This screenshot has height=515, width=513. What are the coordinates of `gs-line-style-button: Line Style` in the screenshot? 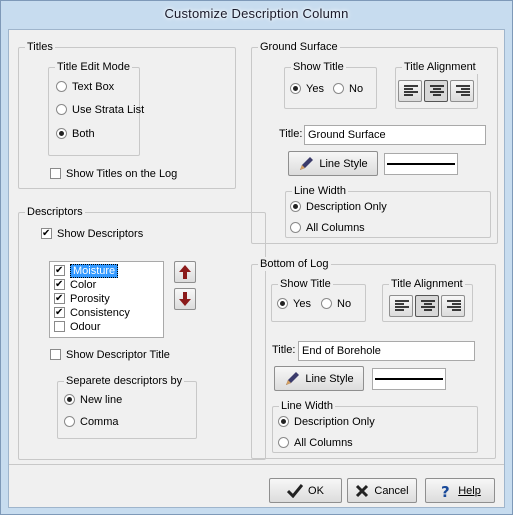 It's located at (333, 163).